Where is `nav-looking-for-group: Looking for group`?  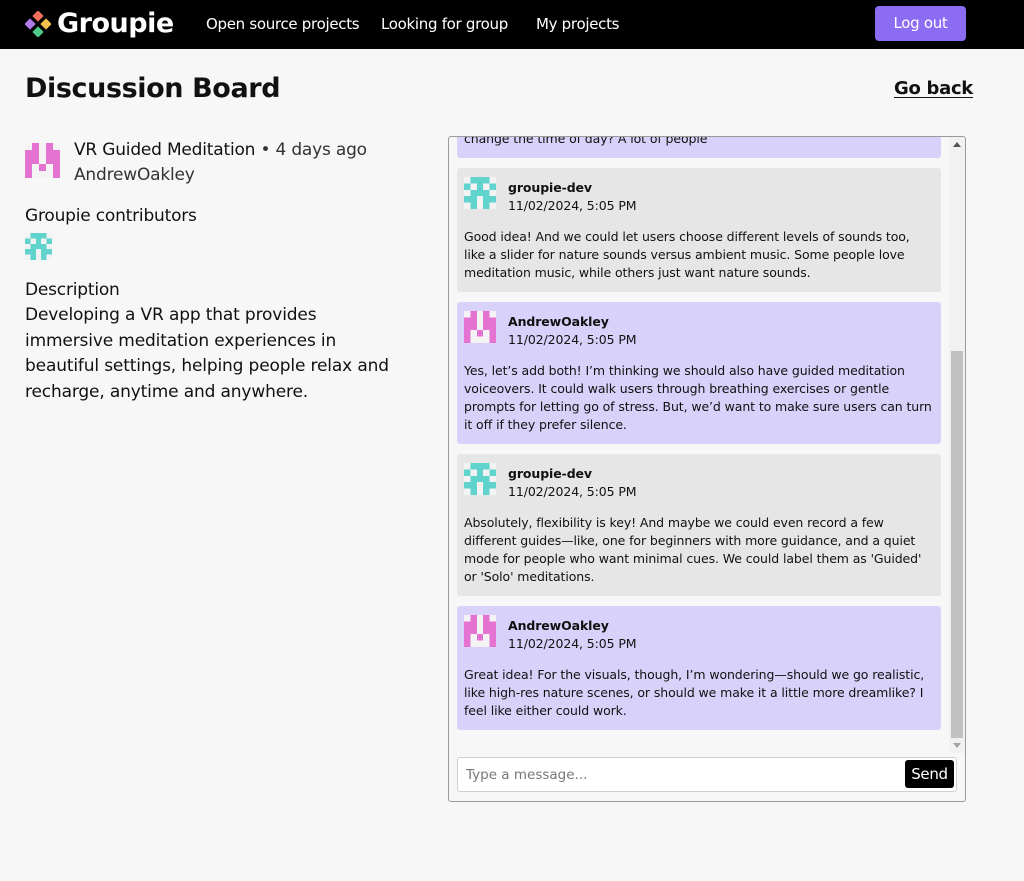
nav-looking-for-group: Looking for group is located at coordinates (444, 24).